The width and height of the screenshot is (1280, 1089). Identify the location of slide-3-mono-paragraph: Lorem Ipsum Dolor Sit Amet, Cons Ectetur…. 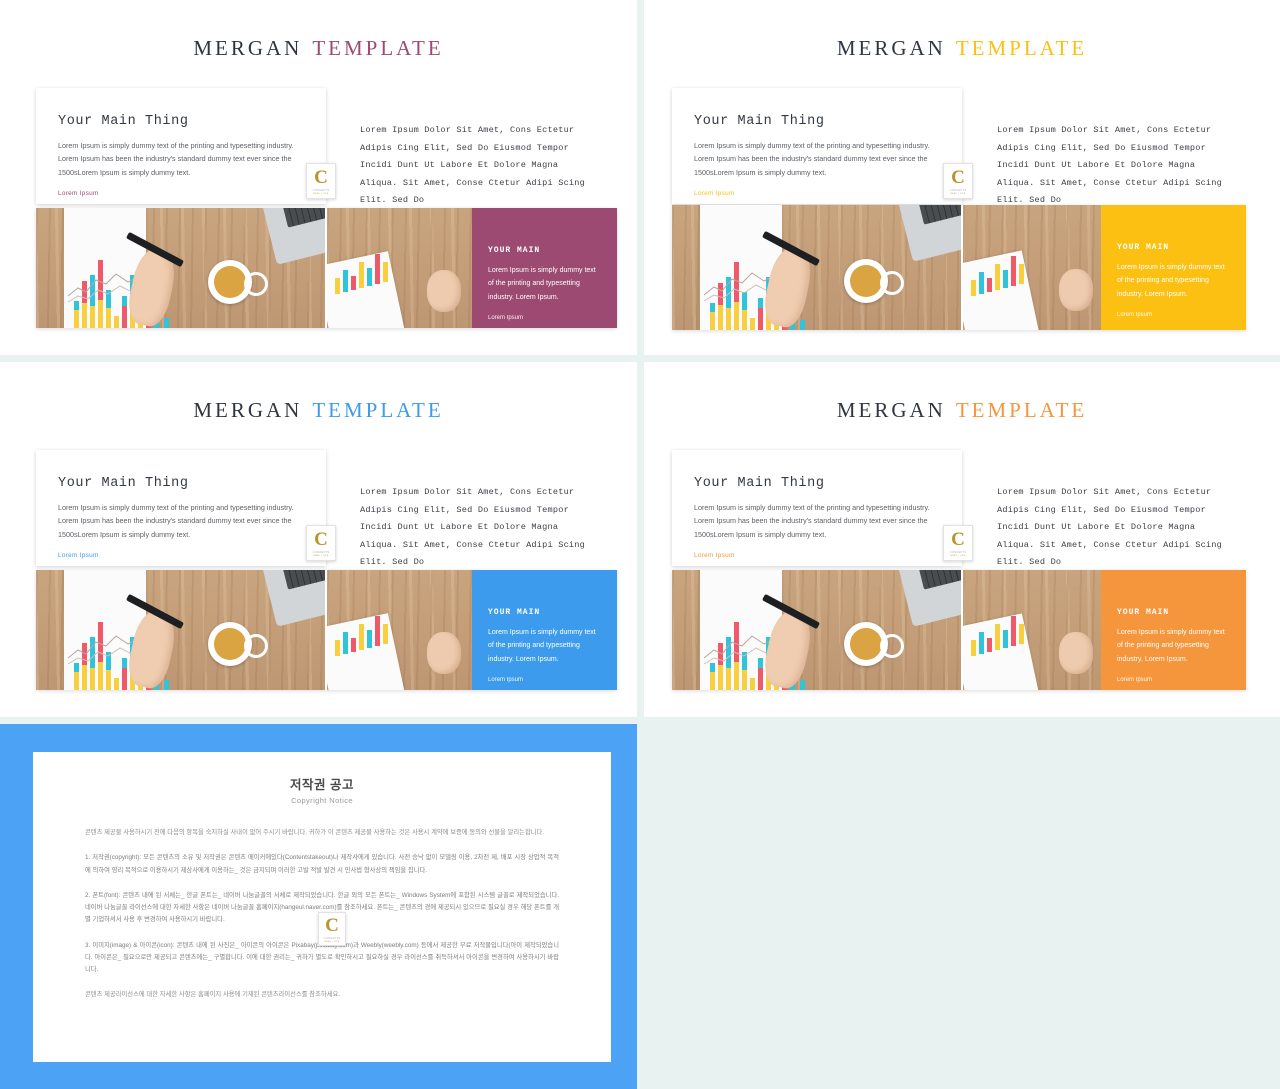
(485, 528).